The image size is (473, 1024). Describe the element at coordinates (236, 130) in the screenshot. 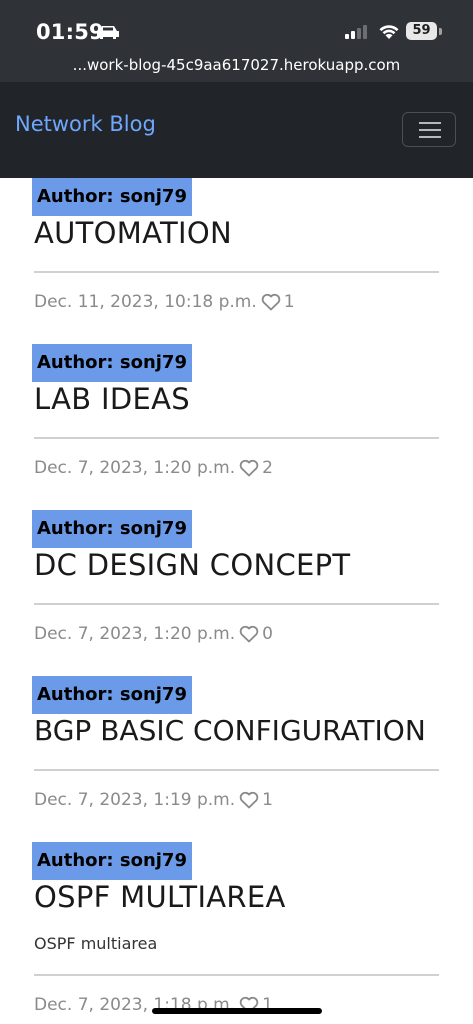

I see `navbar: Network Blog` at that location.